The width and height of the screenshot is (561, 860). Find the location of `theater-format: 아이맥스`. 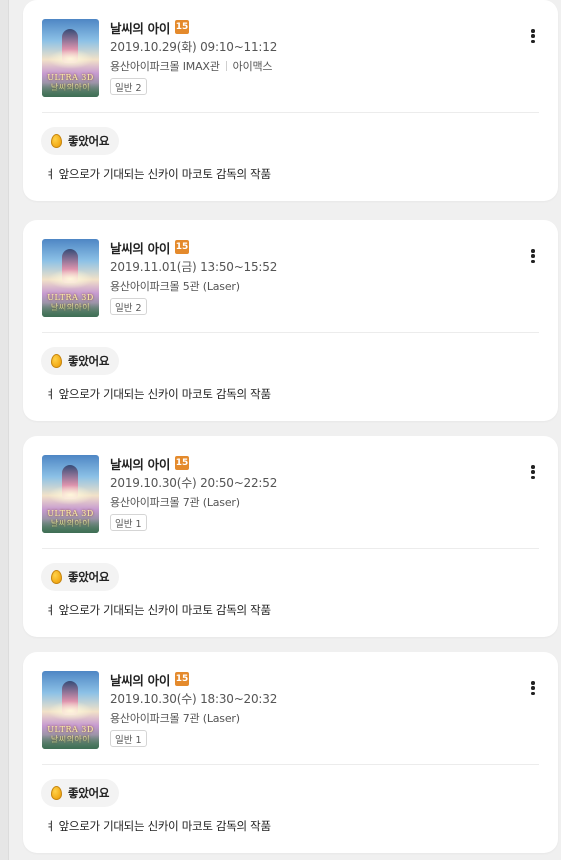

theater-format: 아이맥스 is located at coordinates (252, 66).